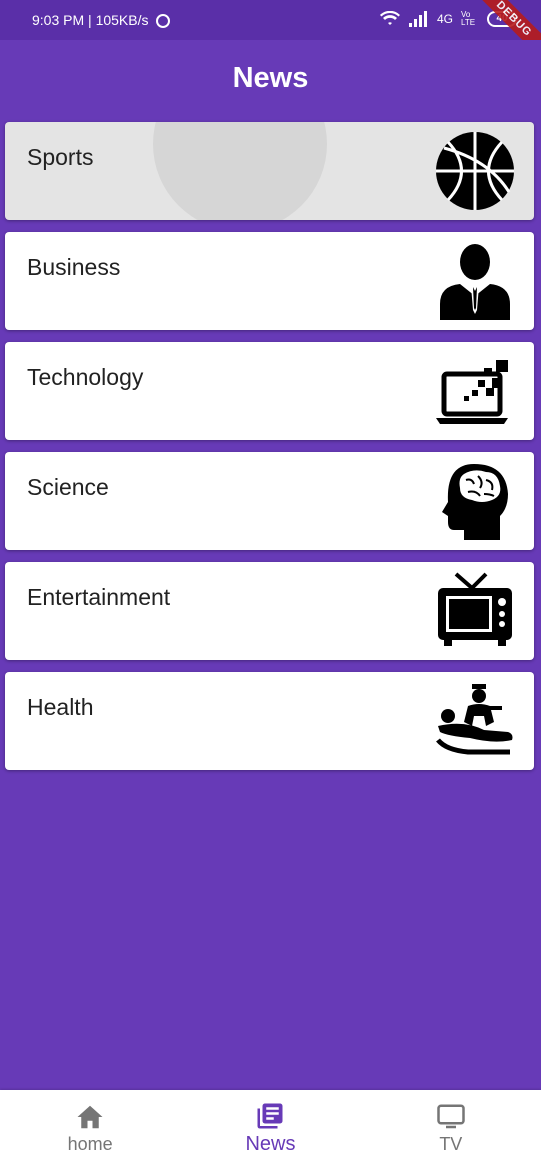 The width and height of the screenshot is (541, 1170). What do you see at coordinates (389, 18) in the screenshot?
I see `wifi-icon` at bounding box center [389, 18].